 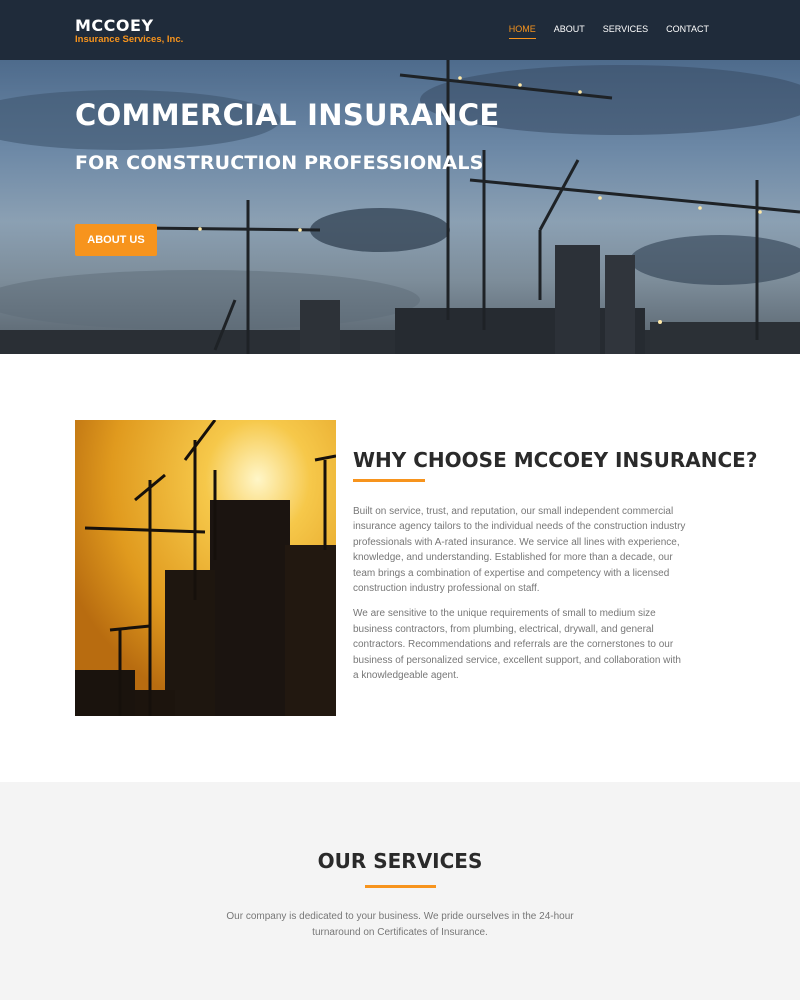 What do you see at coordinates (522, 32) in the screenshot?
I see `nav-home: HOME` at bounding box center [522, 32].